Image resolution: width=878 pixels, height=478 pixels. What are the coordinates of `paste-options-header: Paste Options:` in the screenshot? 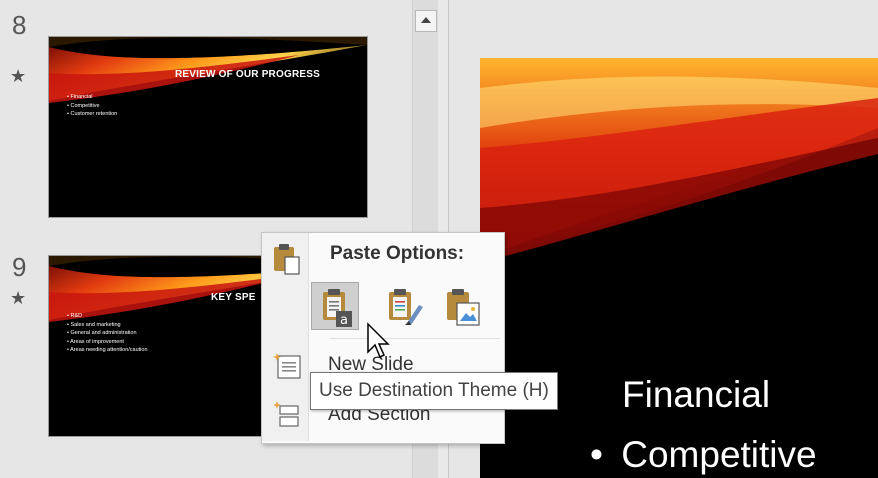 It's located at (397, 253).